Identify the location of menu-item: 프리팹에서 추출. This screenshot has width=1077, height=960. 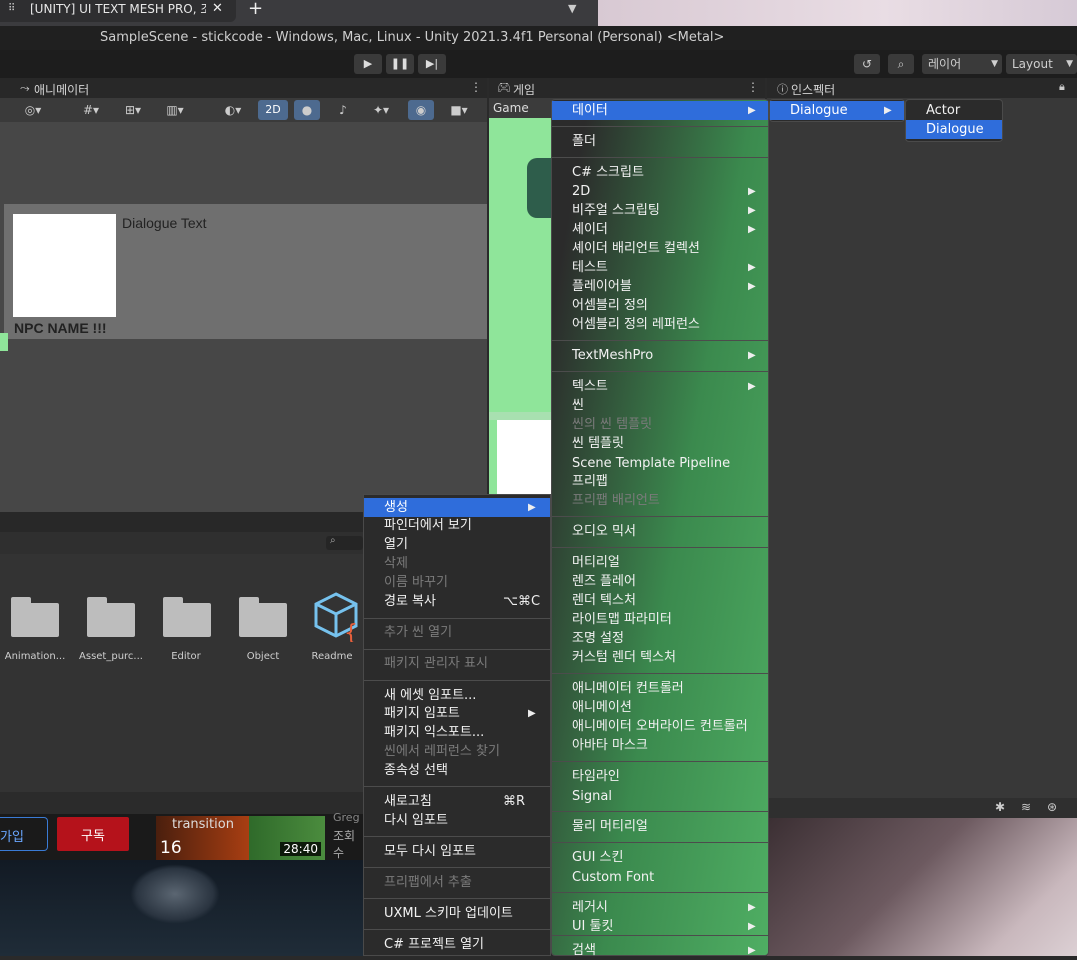
(457, 882).